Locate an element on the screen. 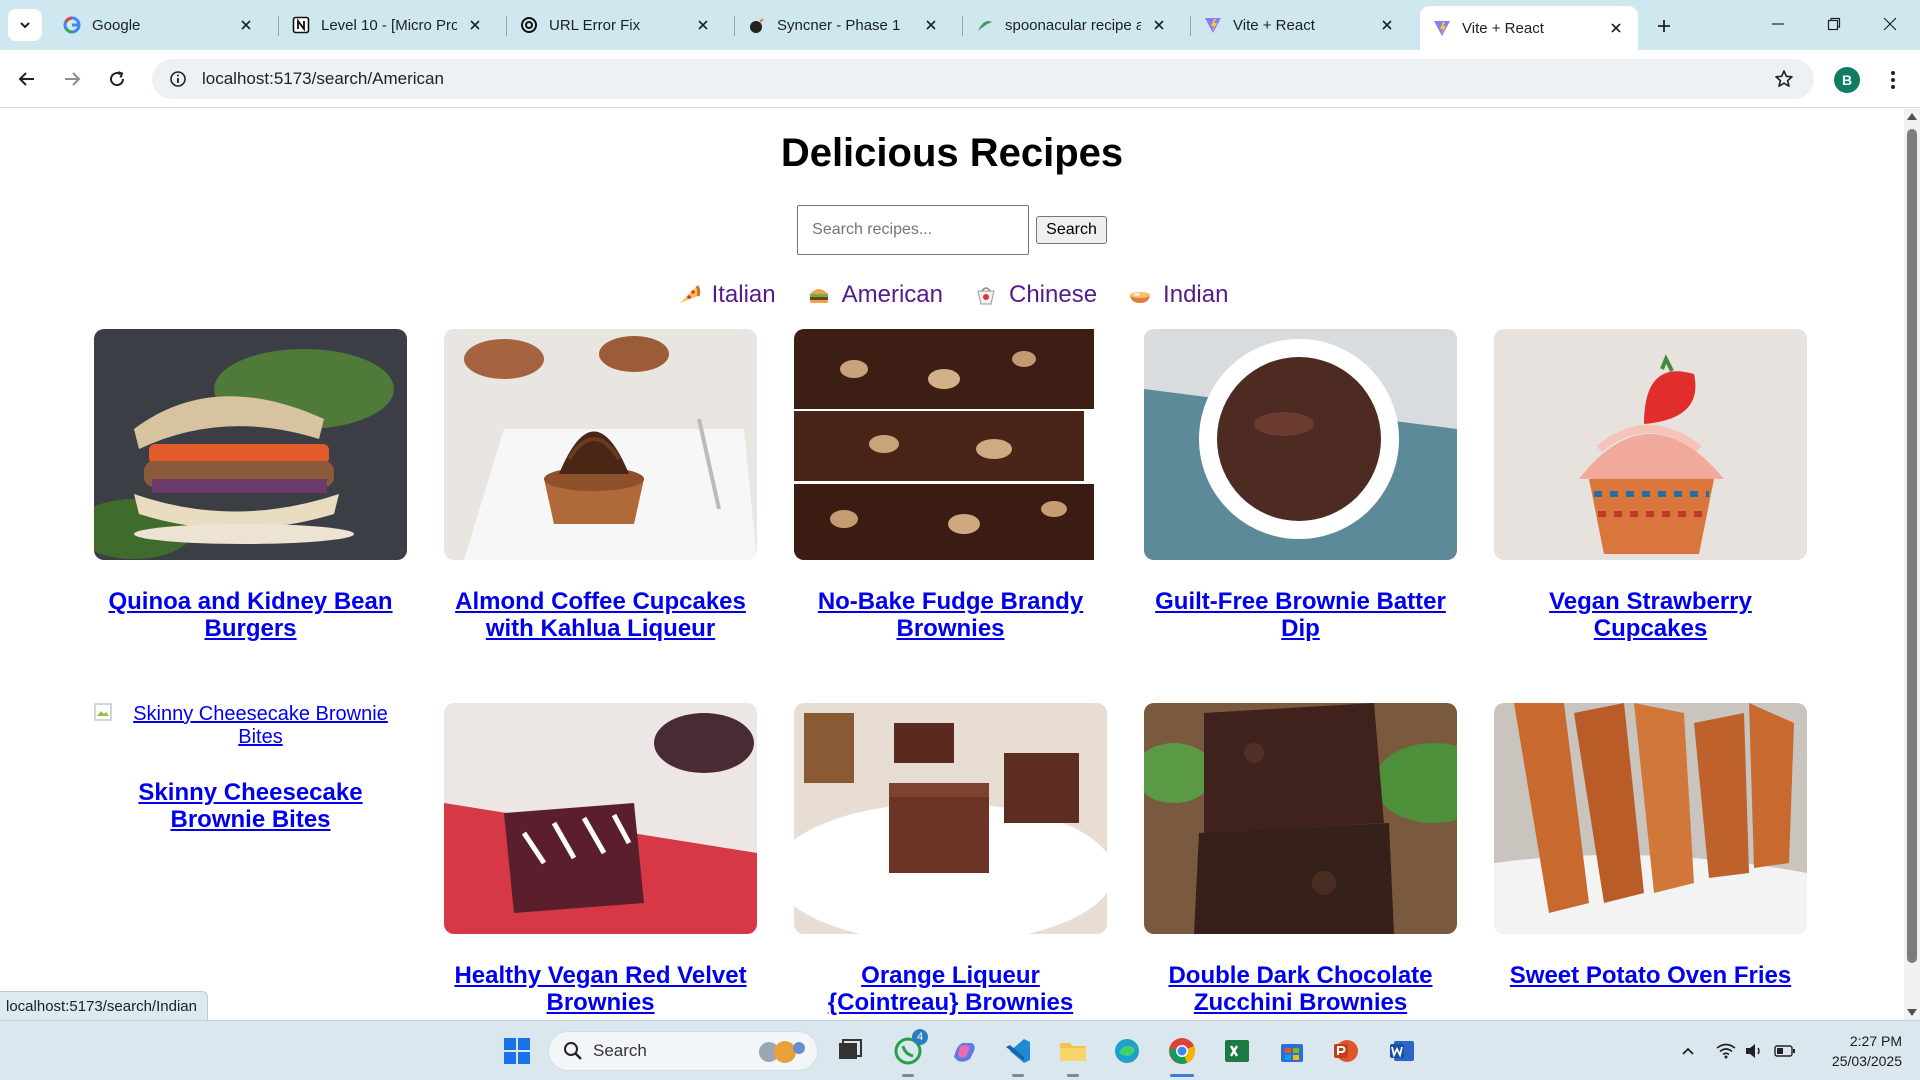  tab-url-error-fix: URL Error Fix is located at coordinates (616, 25).